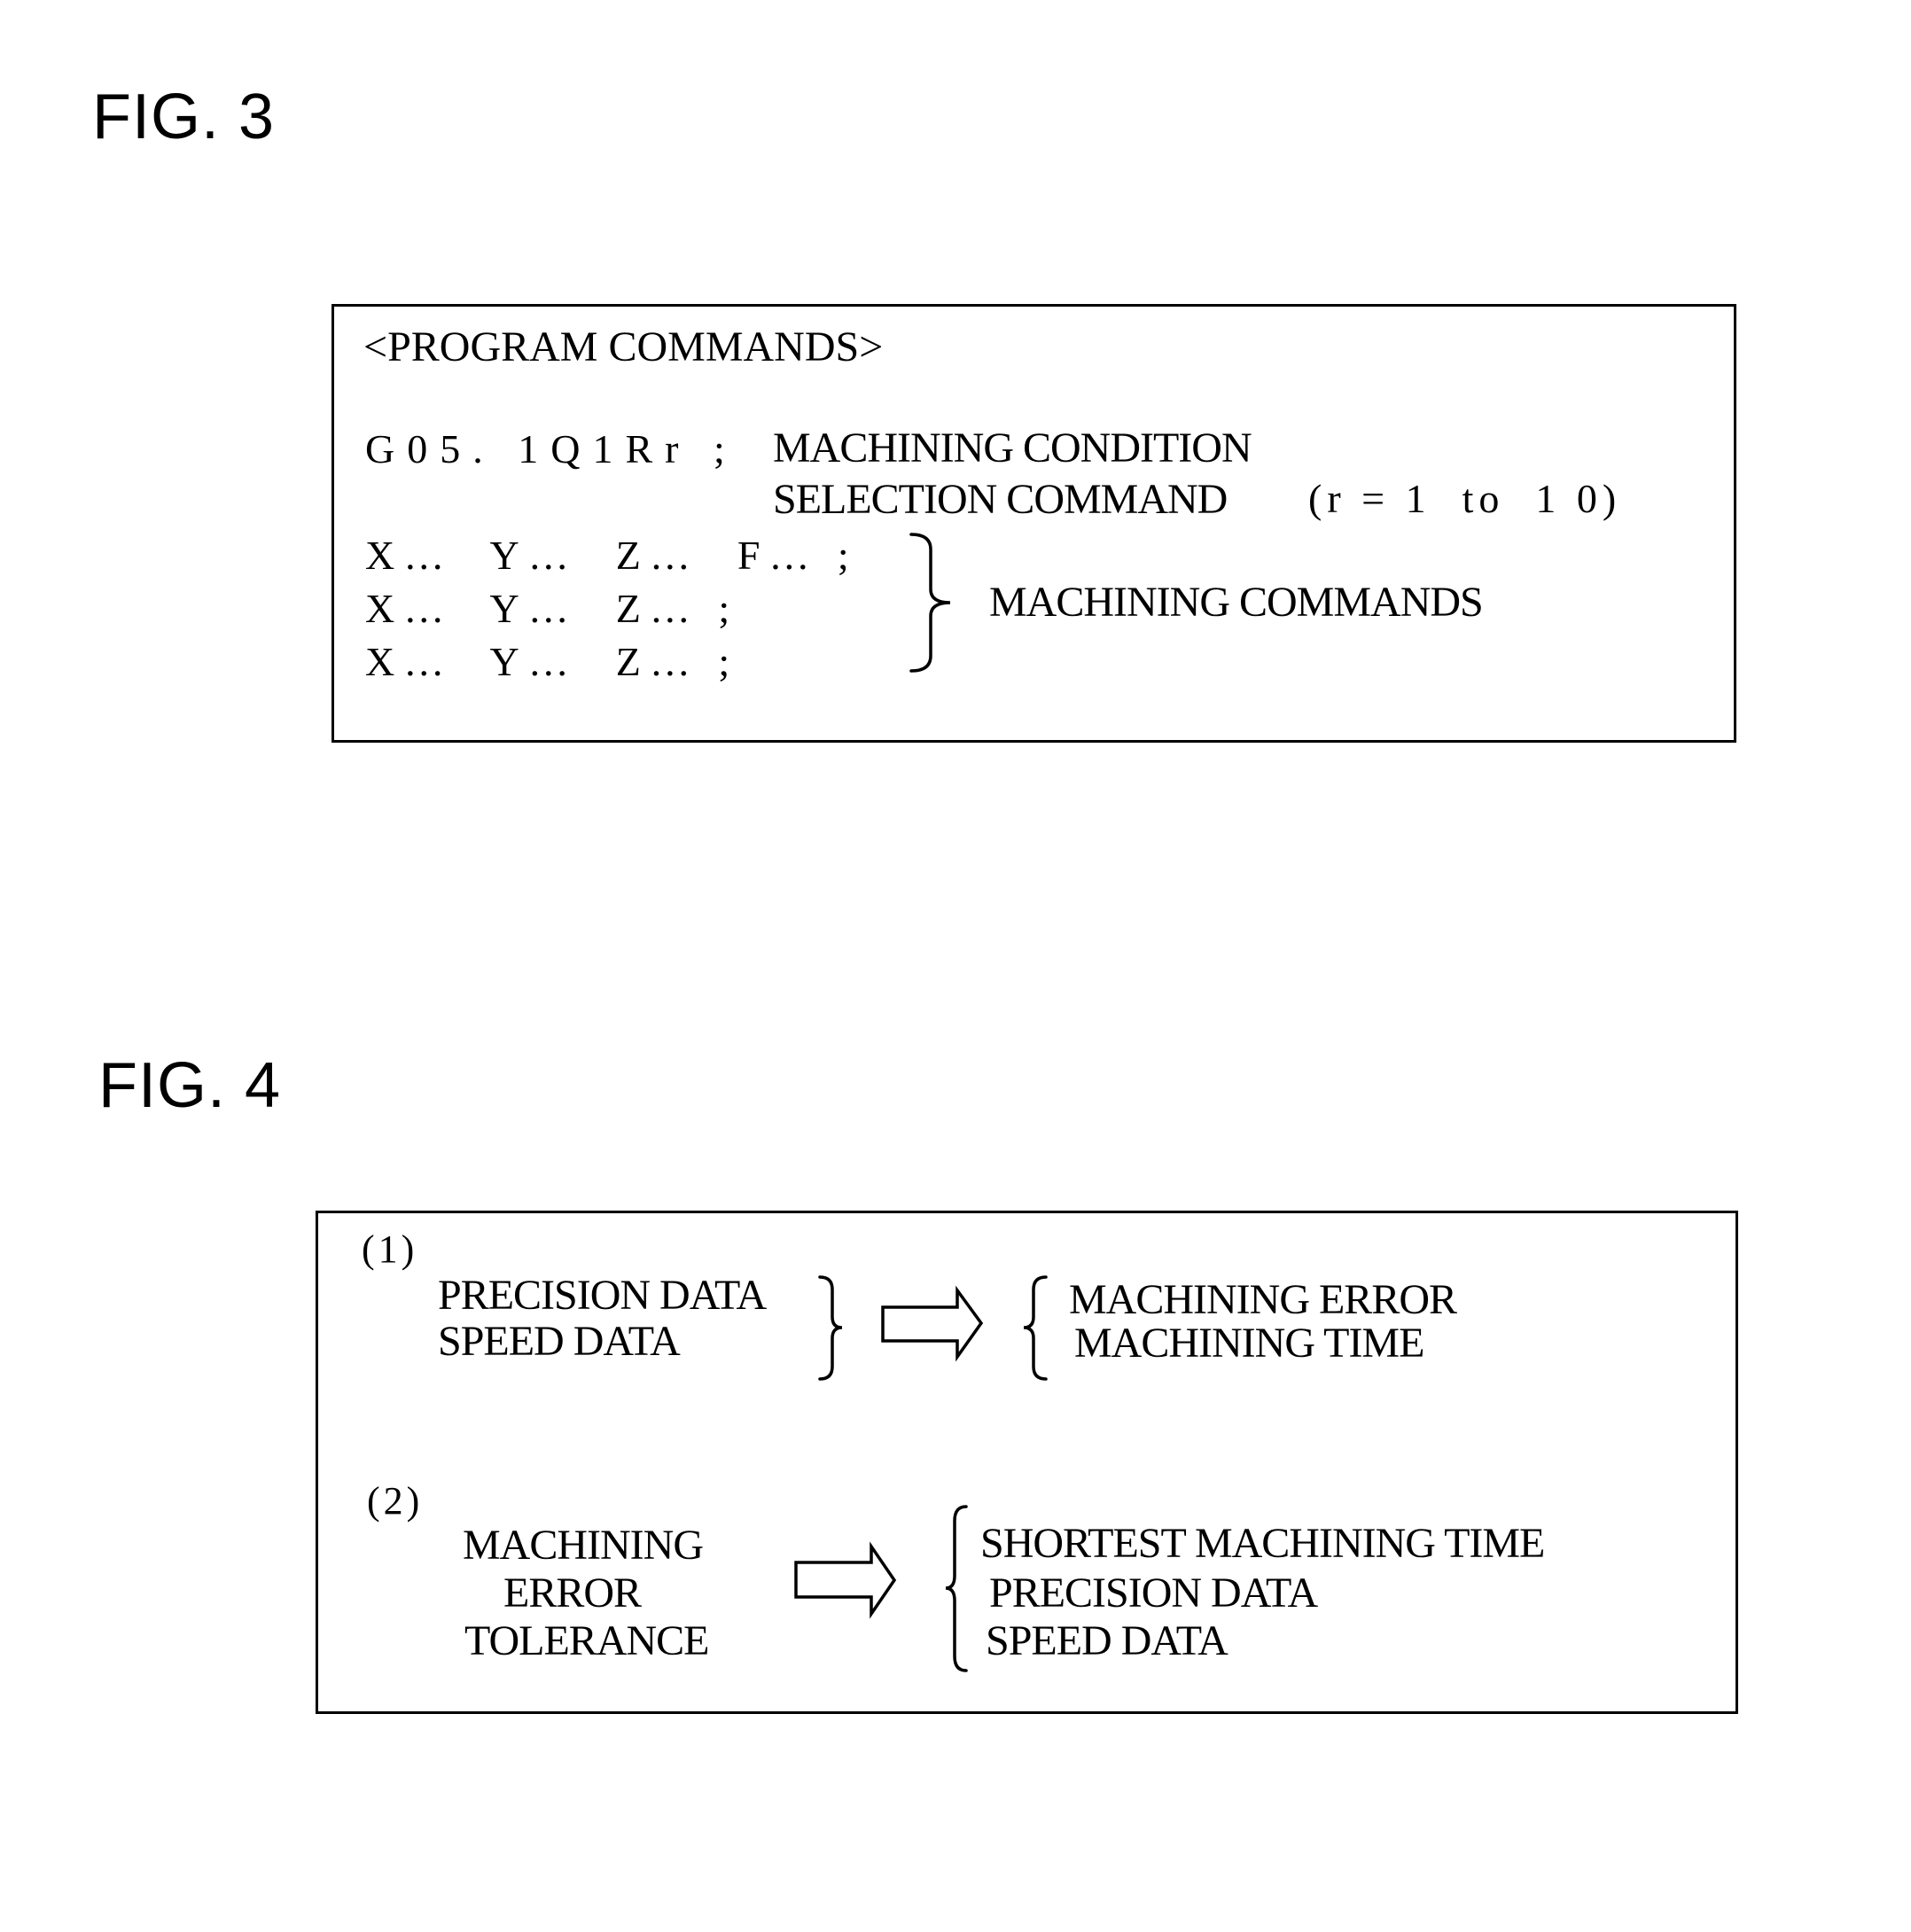 The image size is (1911, 1932). I want to click on machining-command-line: X… Y… Z… F… ;, so click(611, 555).